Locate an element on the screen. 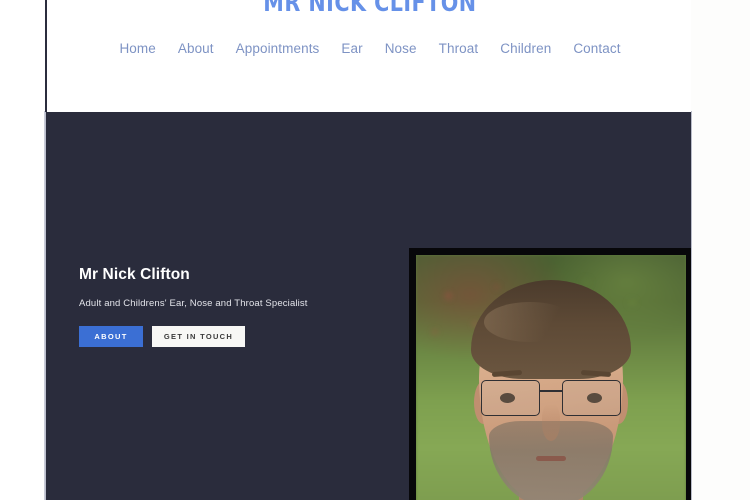 This screenshot has width=750, height=500. hero-title: Mr Nick Clifton is located at coordinates (134, 274).